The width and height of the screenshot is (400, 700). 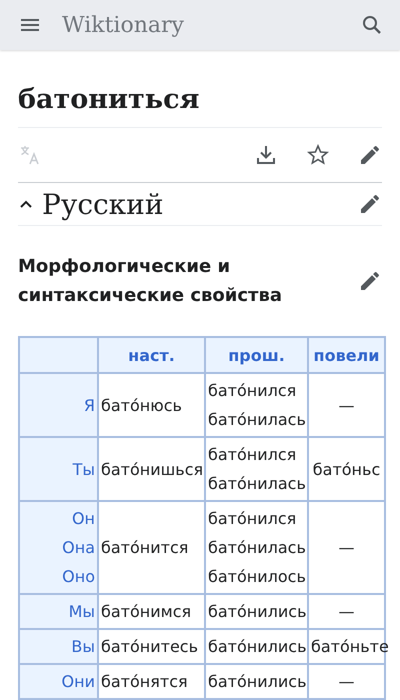 I want to click on table-cell: бато́нитесь, so click(x=151, y=646).